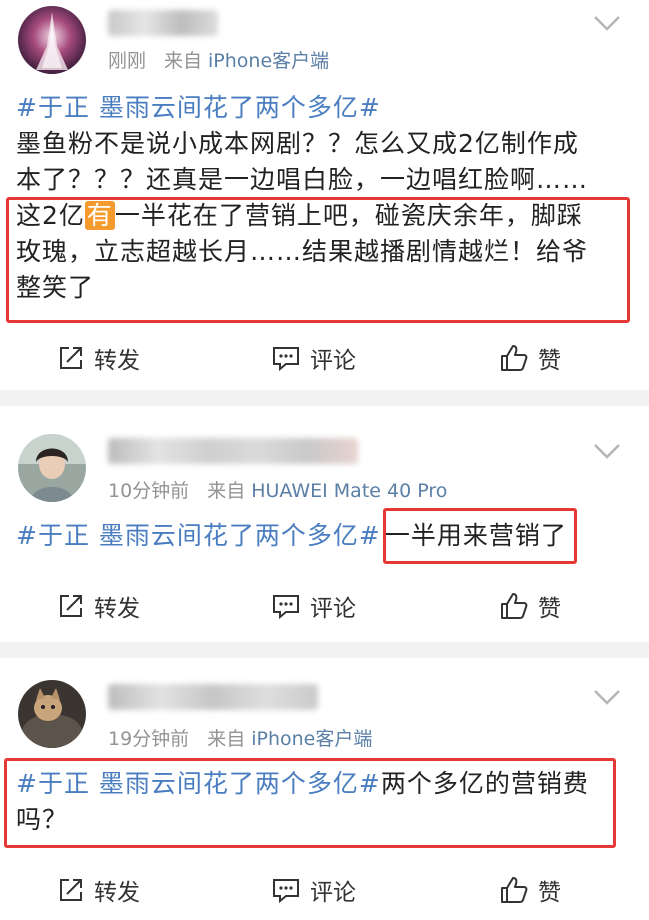  I want to click on post-text-line: 墨鱼粉不是说小成本网剧？？怎么又成2亿制作成, so click(297, 143).